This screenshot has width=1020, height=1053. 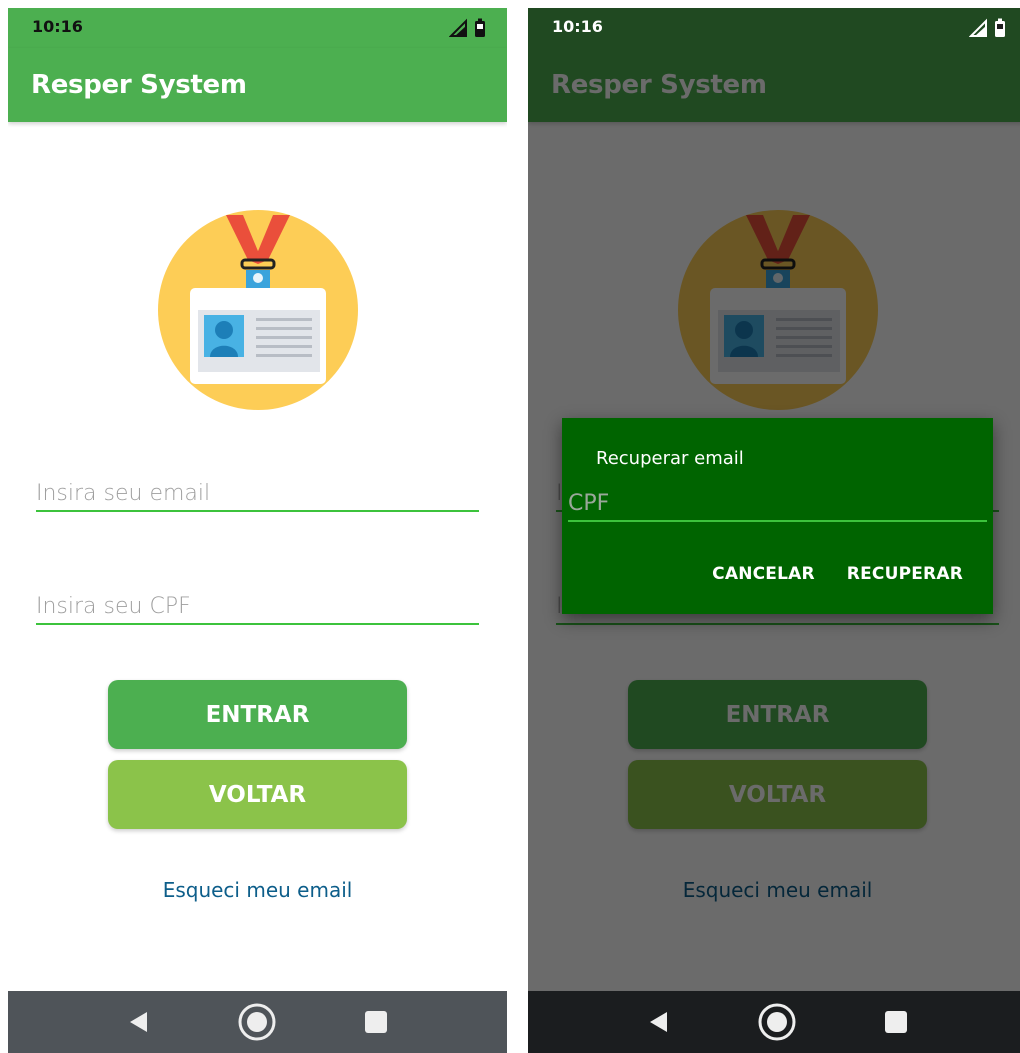 I want to click on id-badge-icon, so click(x=258, y=310).